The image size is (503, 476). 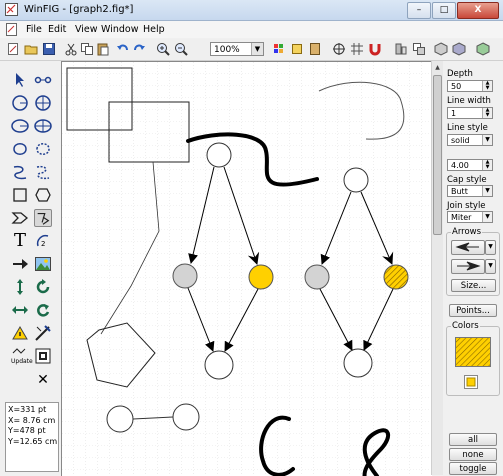 I want to click on crosshair-icon, so click(x=339, y=49).